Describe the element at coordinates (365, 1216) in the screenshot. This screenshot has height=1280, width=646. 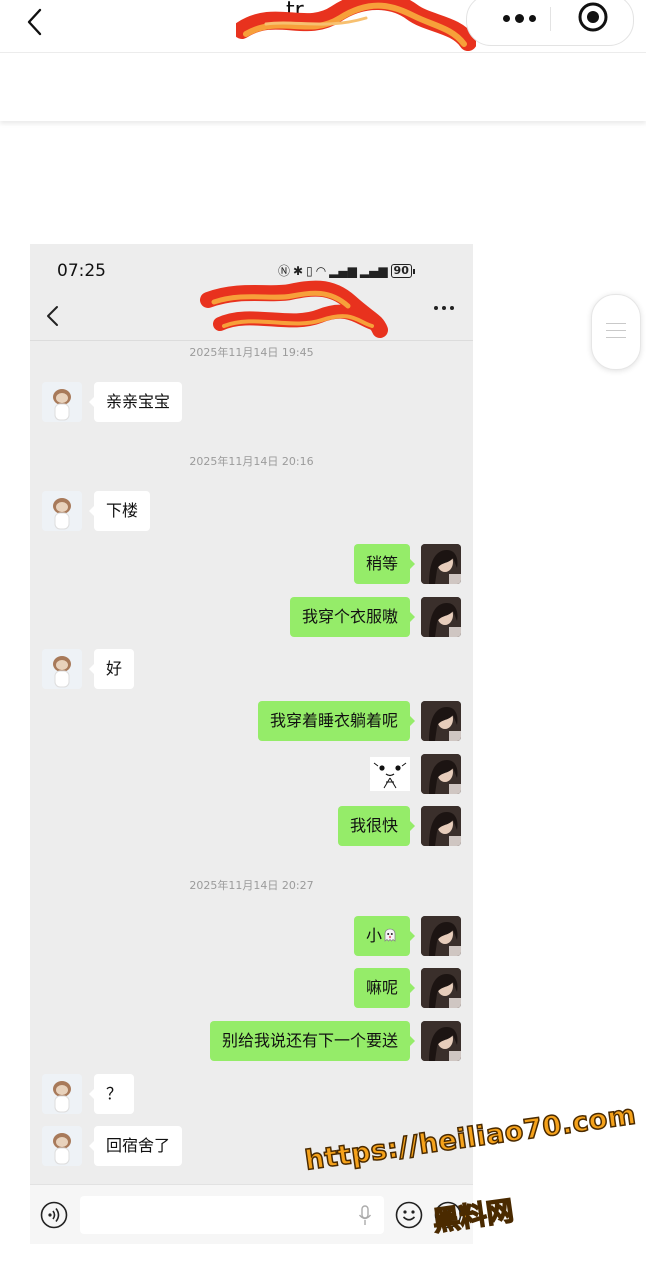
I see `mic-icon` at that location.